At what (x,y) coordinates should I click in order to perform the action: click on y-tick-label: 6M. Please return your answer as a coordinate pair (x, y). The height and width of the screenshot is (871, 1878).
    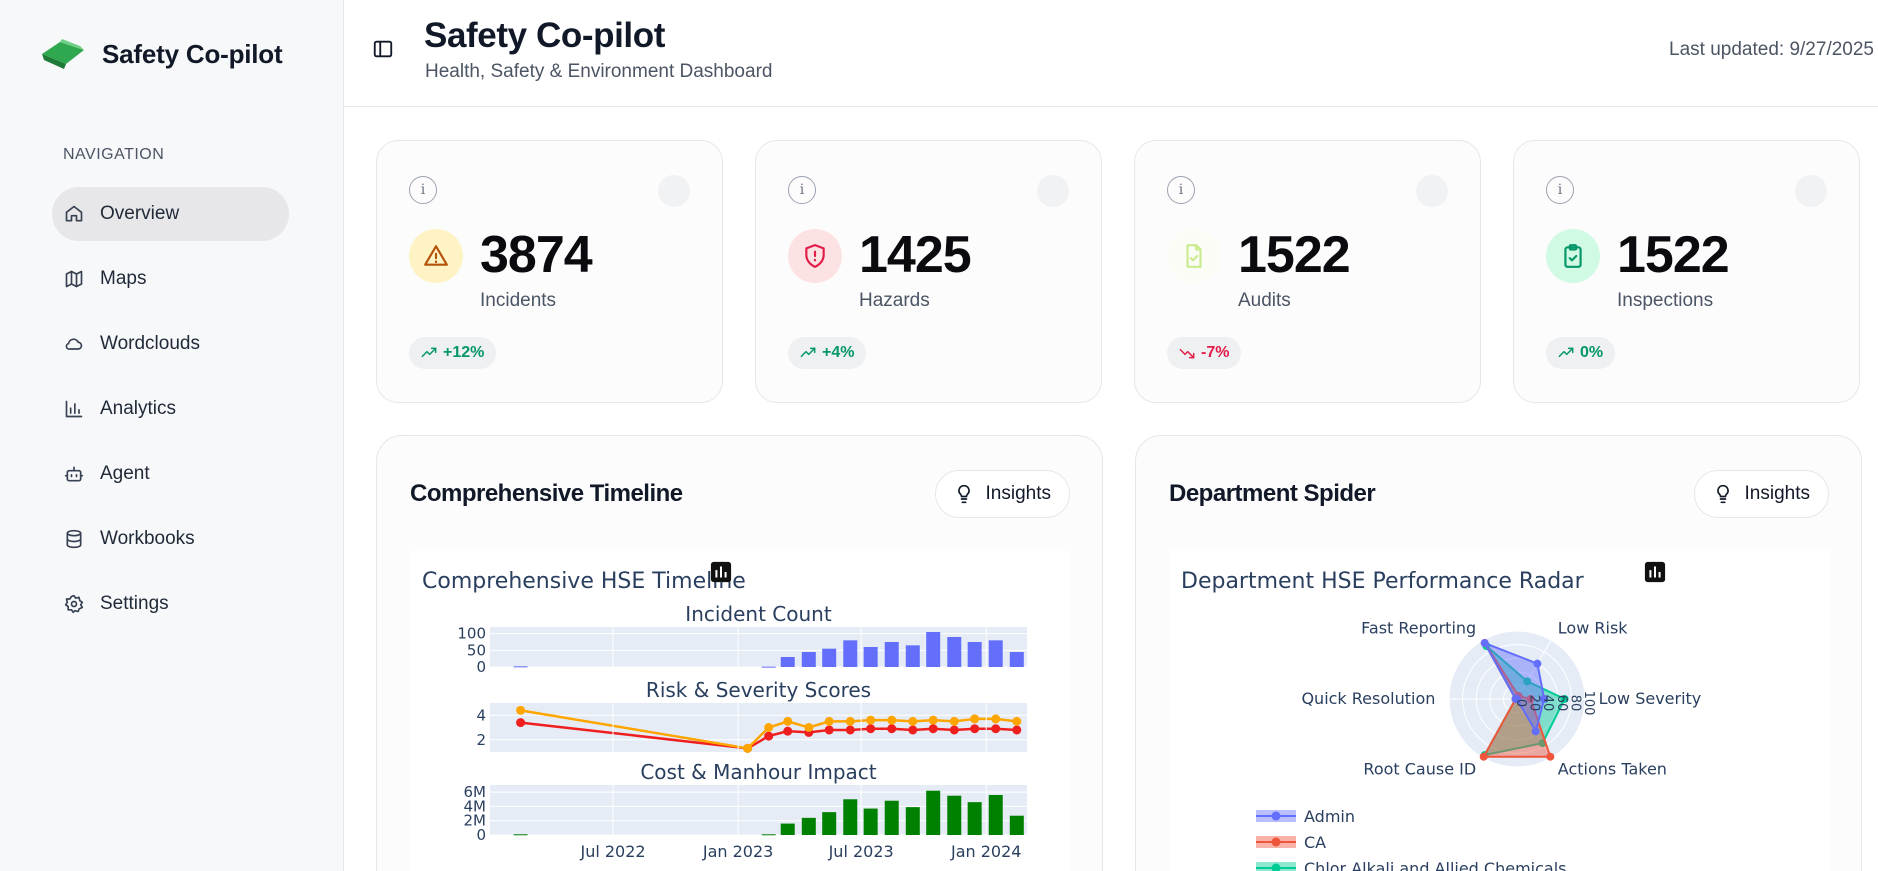
    Looking at the image, I should click on (475, 792).